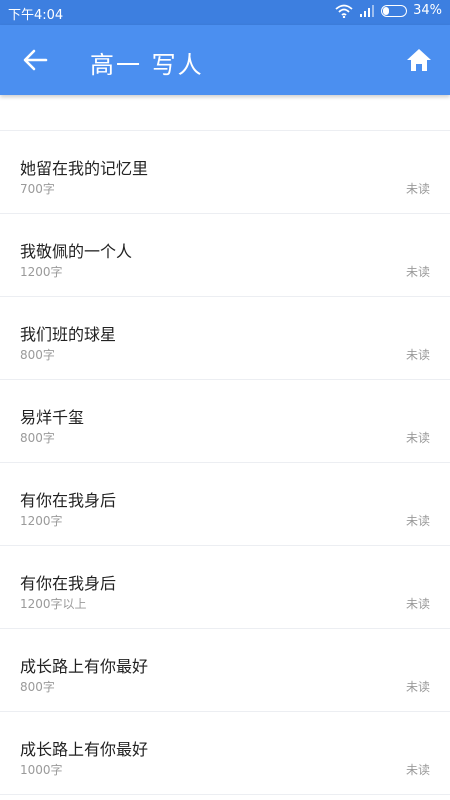 The image size is (450, 800). What do you see at coordinates (225, 113) in the screenshot?
I see `essay-list-item` at bounding box center [225, 113].